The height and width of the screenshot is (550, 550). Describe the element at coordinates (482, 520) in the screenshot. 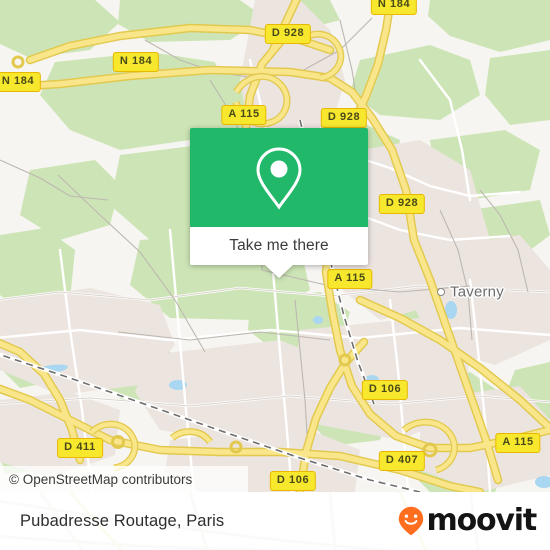

I see `moovit-wordmark: moovit` at that location.